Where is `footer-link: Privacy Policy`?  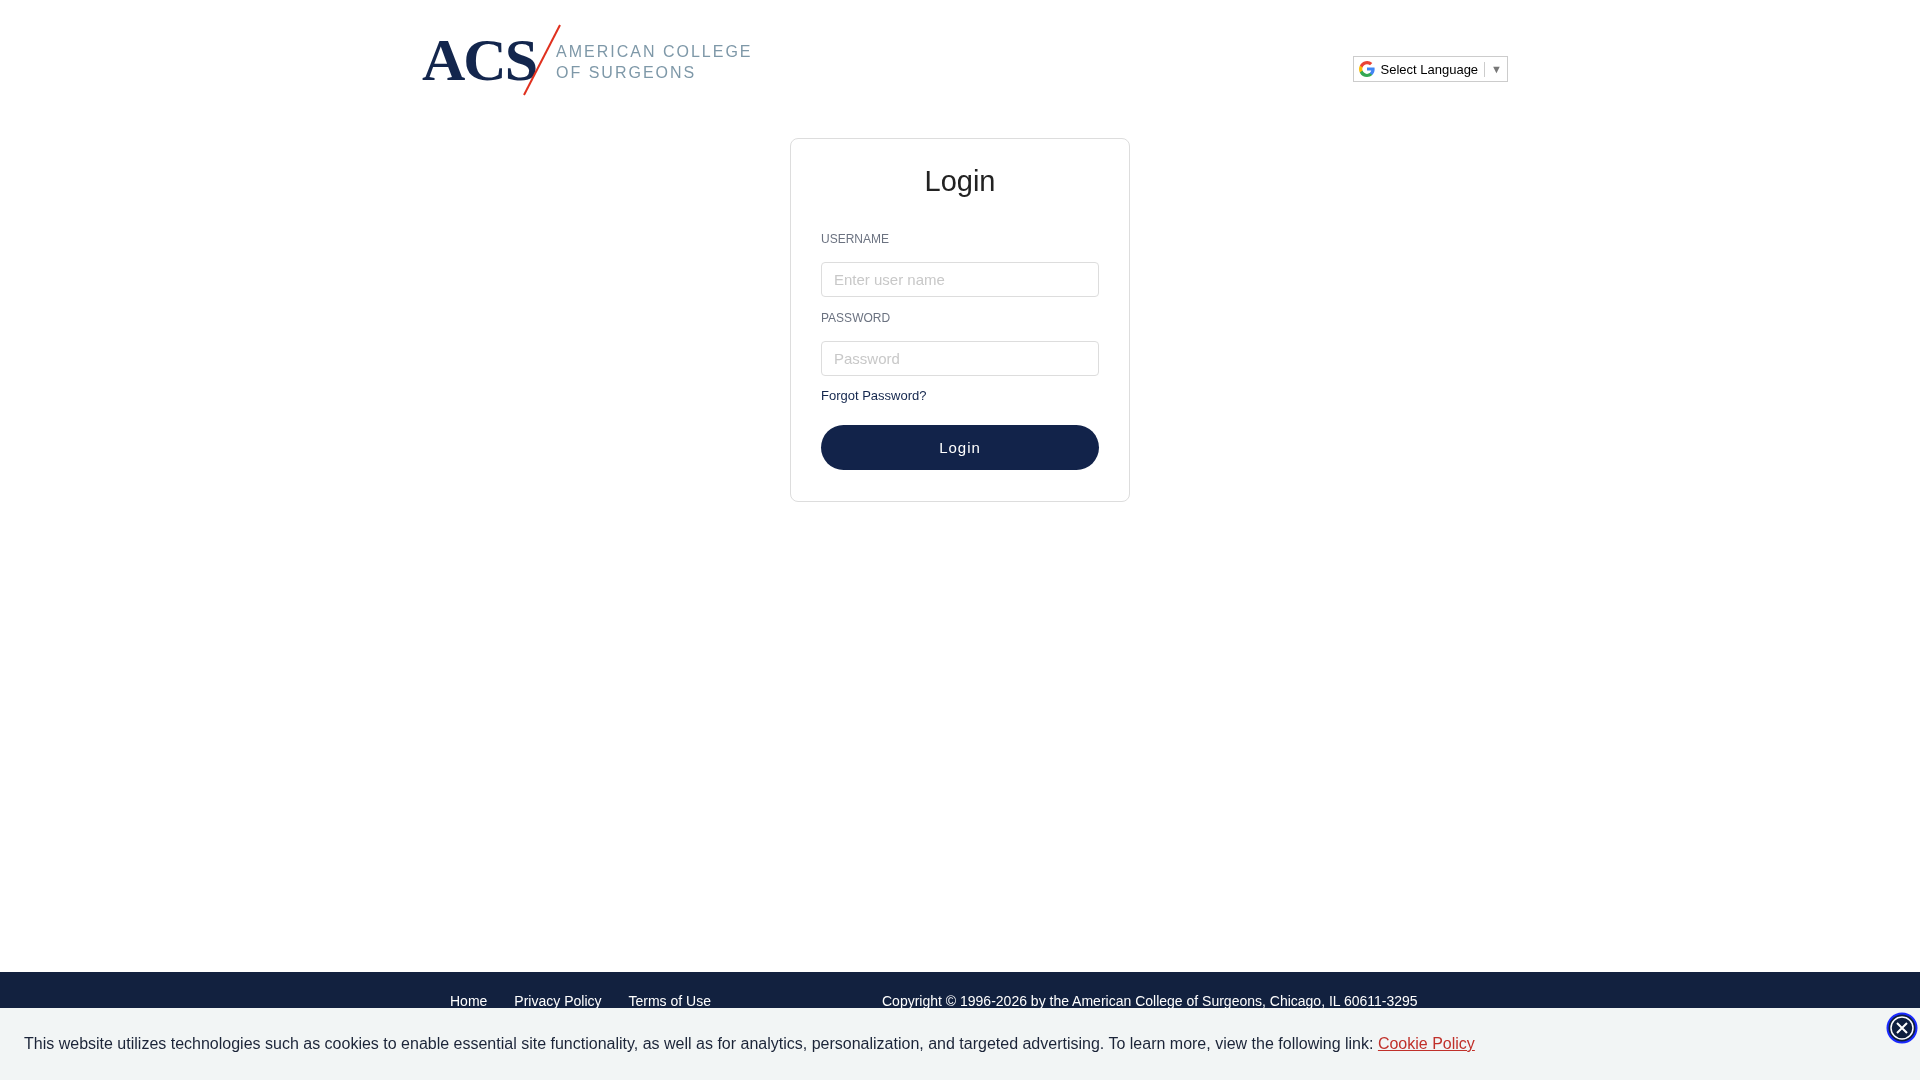 footer-link: Privacy Policy is located at coordinates (558, 1001).